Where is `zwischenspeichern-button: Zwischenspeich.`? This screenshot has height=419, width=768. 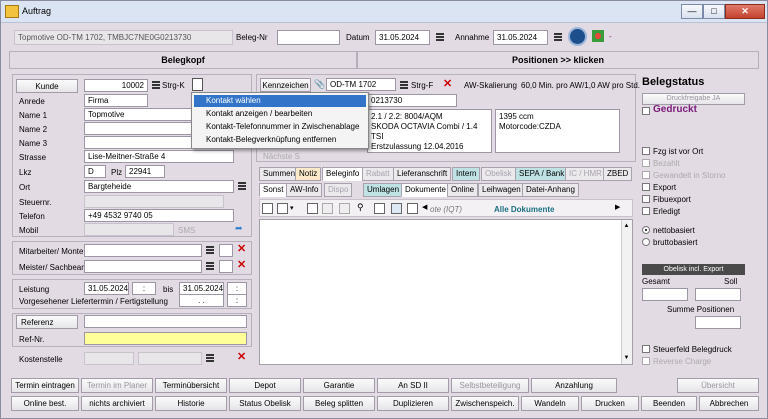
zwischenspeichern-button: Zwischenspeich. is located at coordinates (485, 403).